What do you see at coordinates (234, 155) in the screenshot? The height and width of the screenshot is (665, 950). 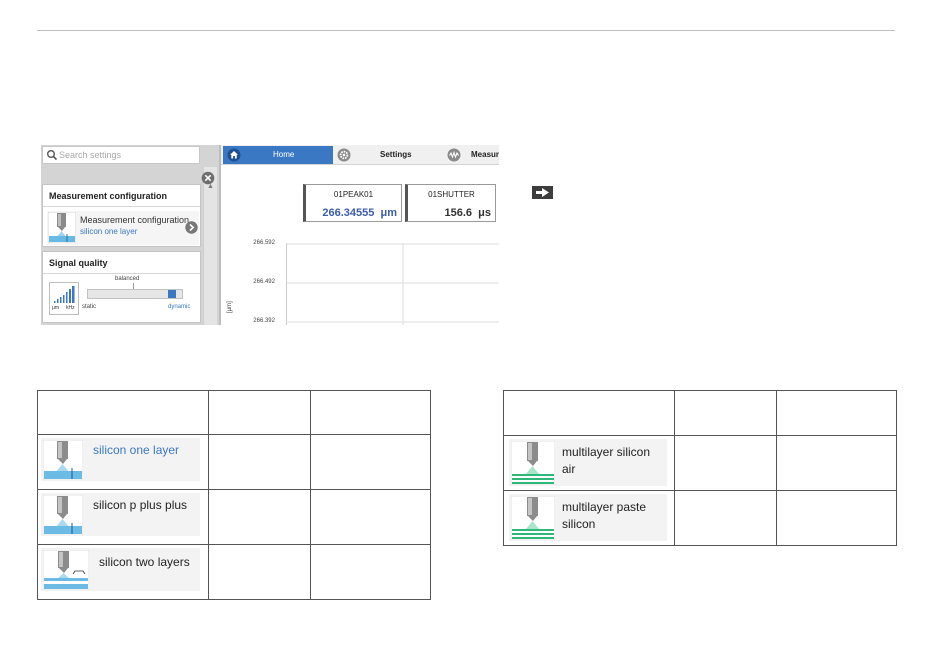 I see `home-icon` at bounding box center [234, 155].